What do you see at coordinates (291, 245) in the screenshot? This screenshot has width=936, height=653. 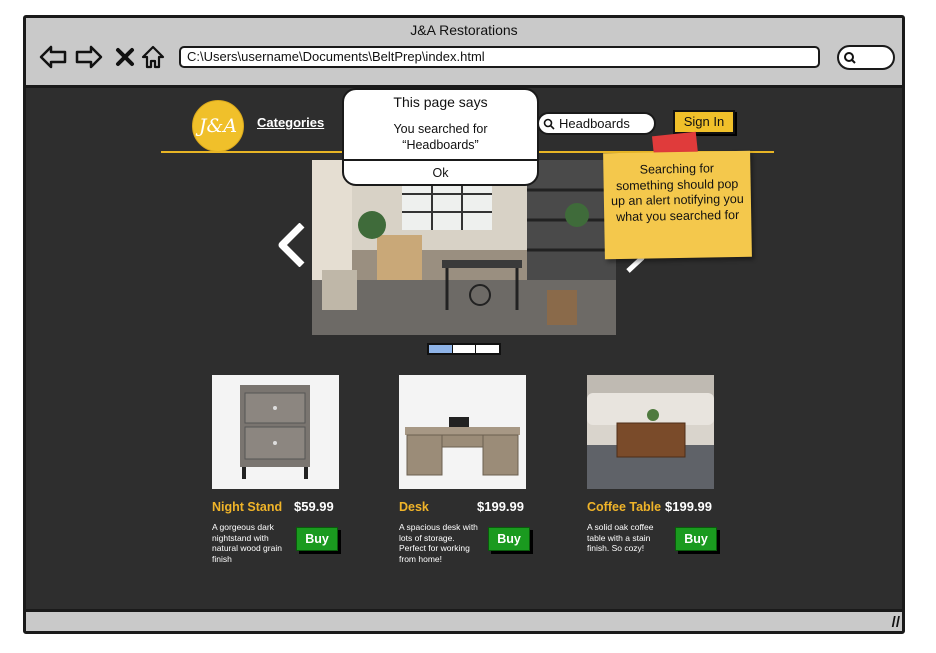 I see `carousel-prev-icon` at bounding box center [291, 245].